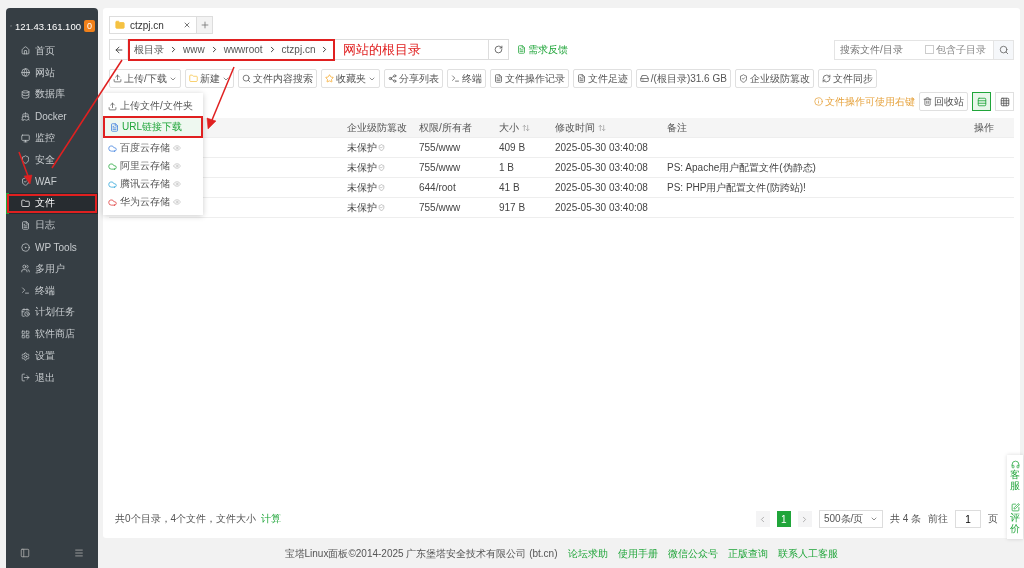  What do you see at coordinates (79, 553) in the screenshot?
I see `menu-icon` at bounding box center [79, 553].